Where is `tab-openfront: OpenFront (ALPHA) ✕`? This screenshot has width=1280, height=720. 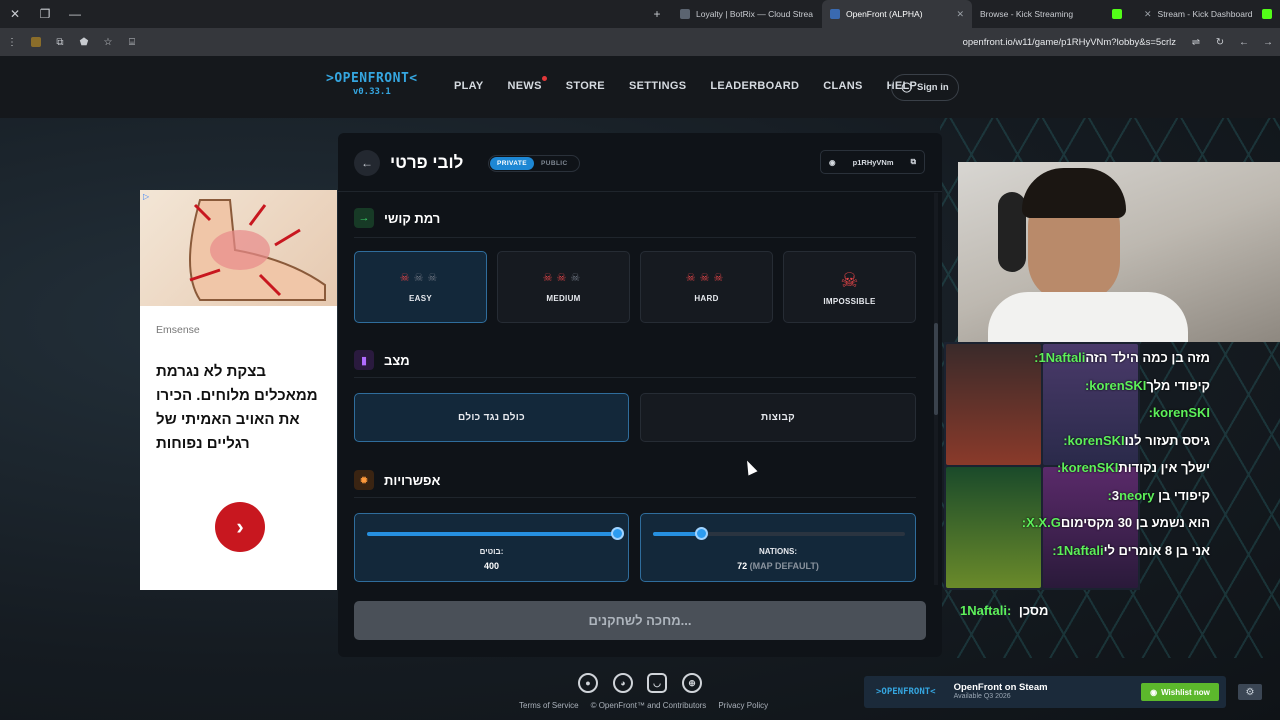
tab-openfront: OpenFront (ALPHA) ✕ is located at coordinates (897, 14).